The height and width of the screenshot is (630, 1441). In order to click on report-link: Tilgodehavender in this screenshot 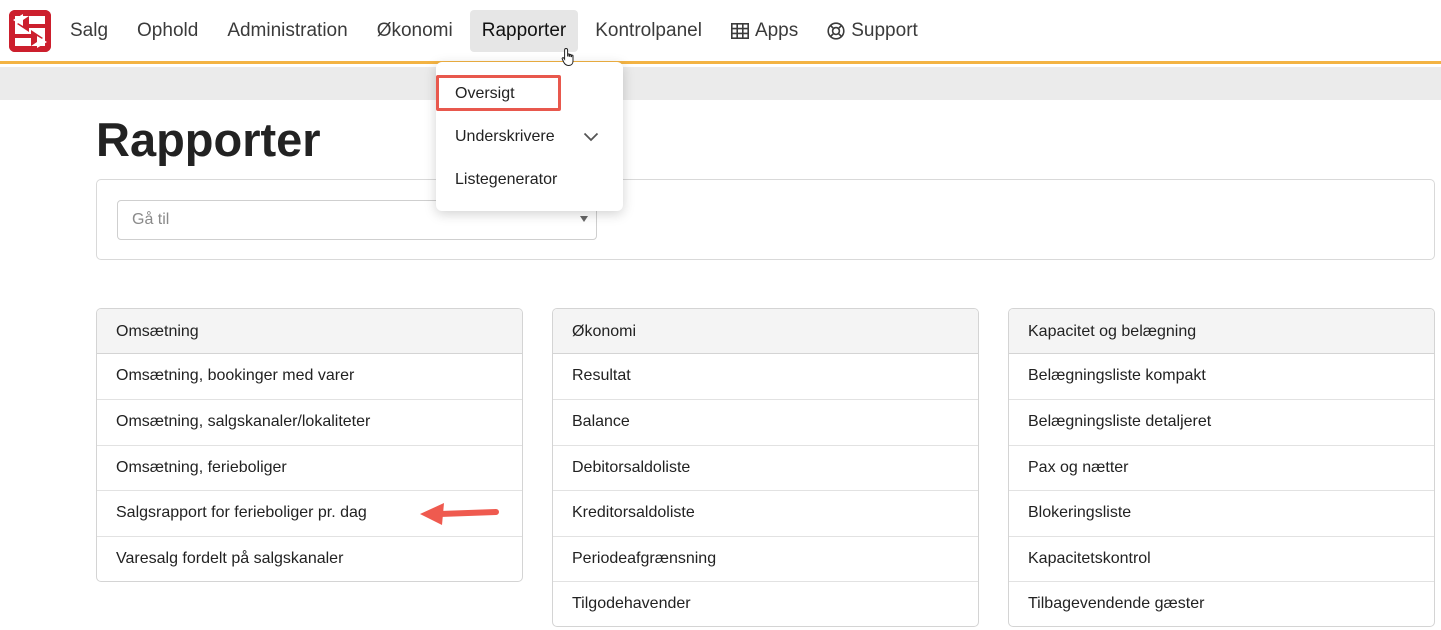, I will do `click(765, 603)`.